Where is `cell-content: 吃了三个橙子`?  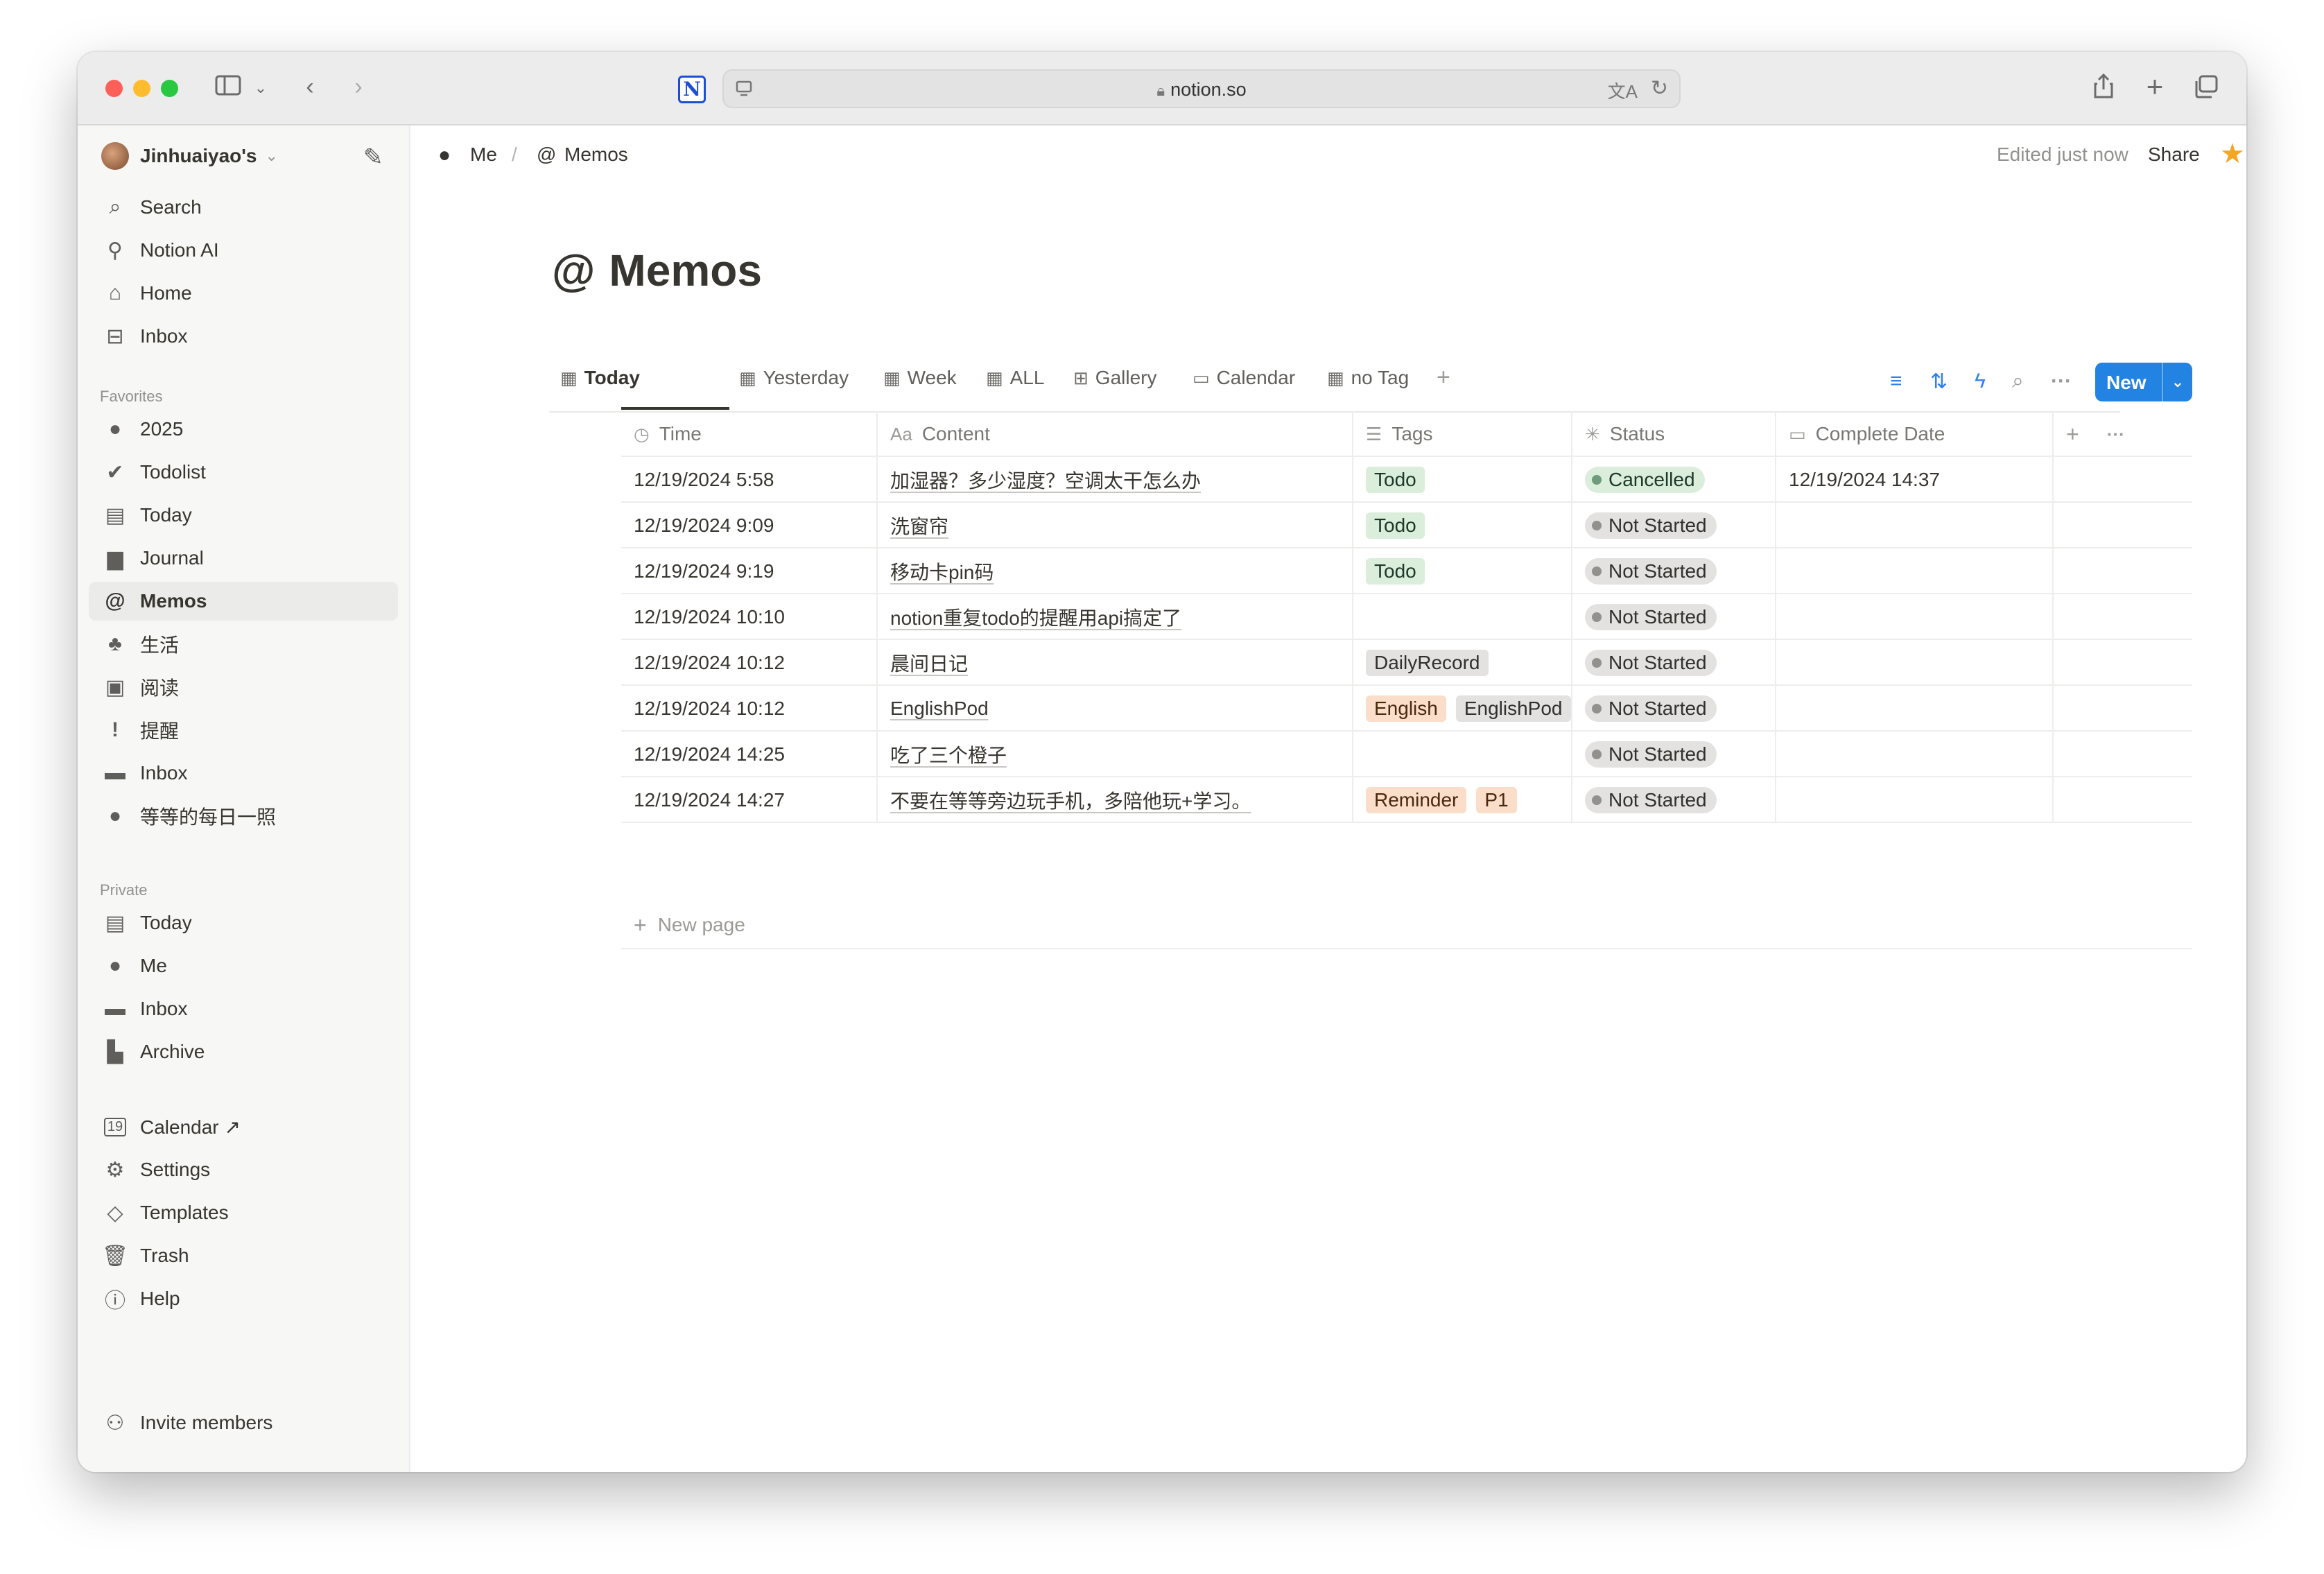 cell-content: 吃了三个橙子 is located at coordinates (1115, 754).